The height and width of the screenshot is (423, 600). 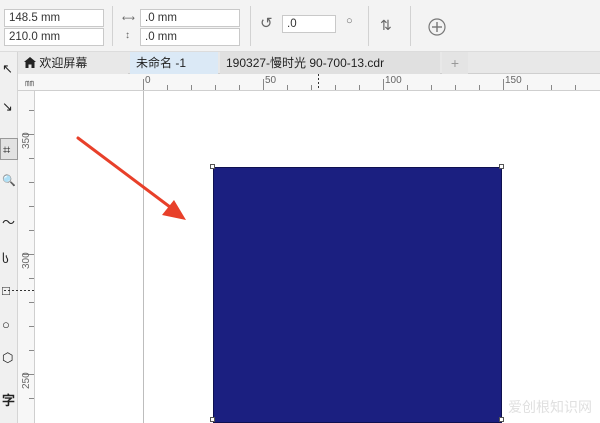 What do you see at coordinates (309, 82) in the screenshot?
I see `horizontal-ruler: ㎜ 0 50 100 150` at bounding box center [309, 82].